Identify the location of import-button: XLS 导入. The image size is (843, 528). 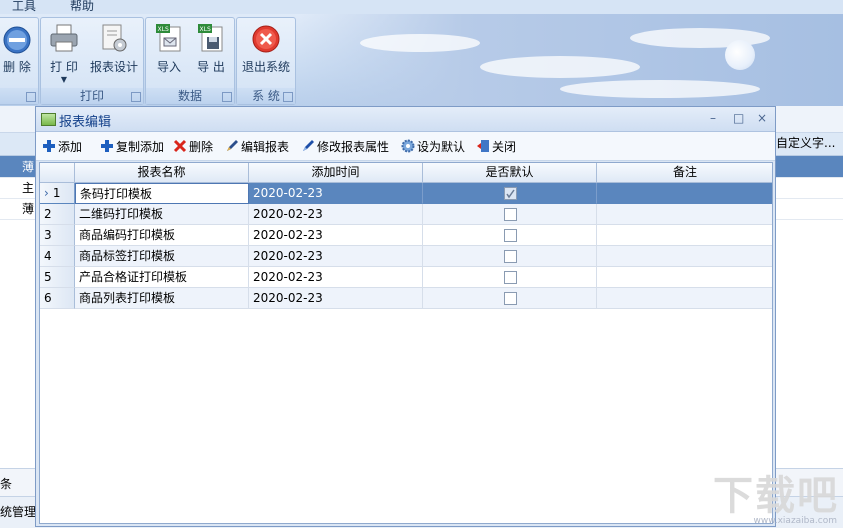
(169, 48).